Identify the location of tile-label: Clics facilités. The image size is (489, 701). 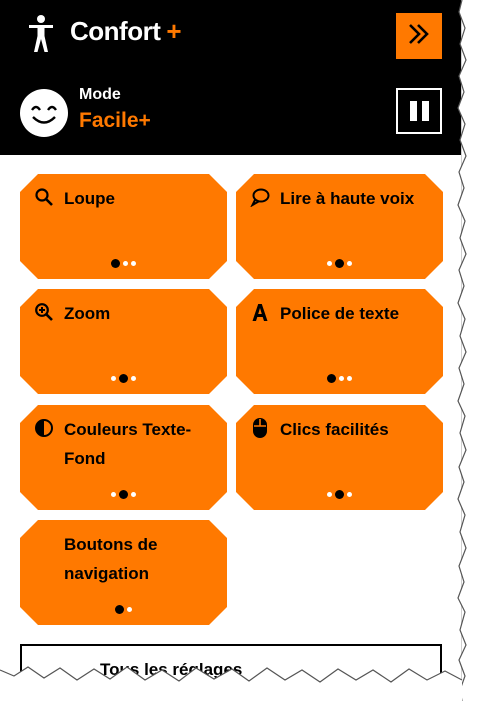
(334, 429).